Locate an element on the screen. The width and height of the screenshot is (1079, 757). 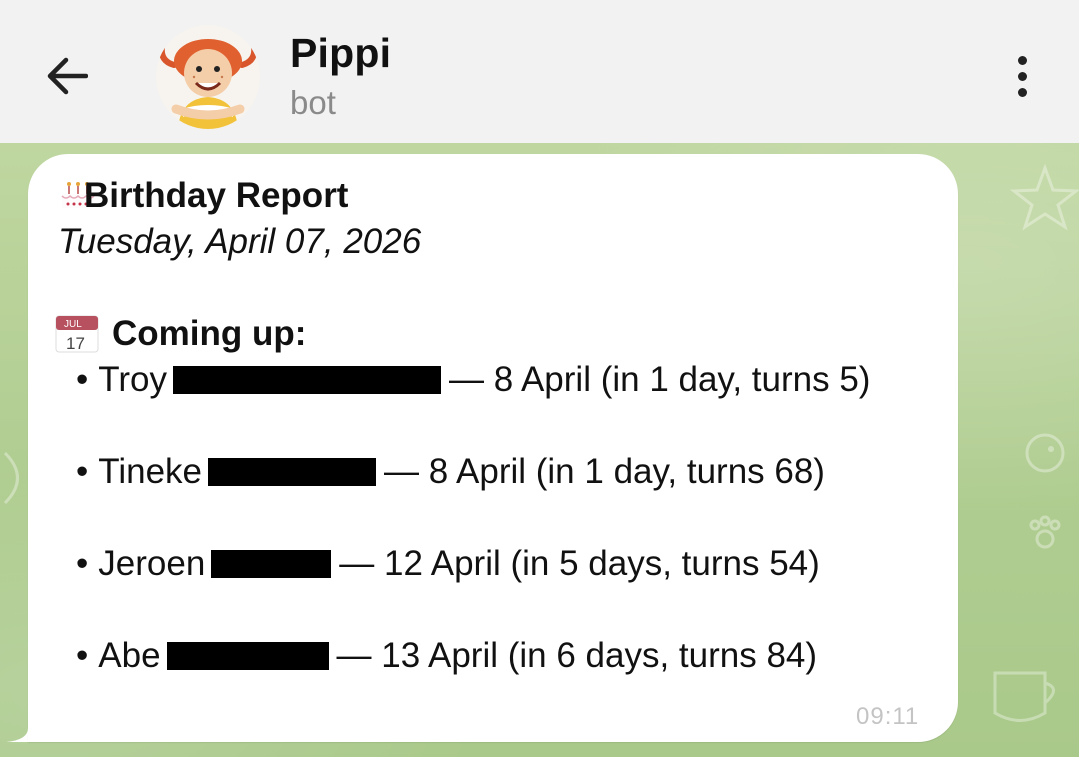
entry-first-name: Tineke is located at coordinates (150, 471).